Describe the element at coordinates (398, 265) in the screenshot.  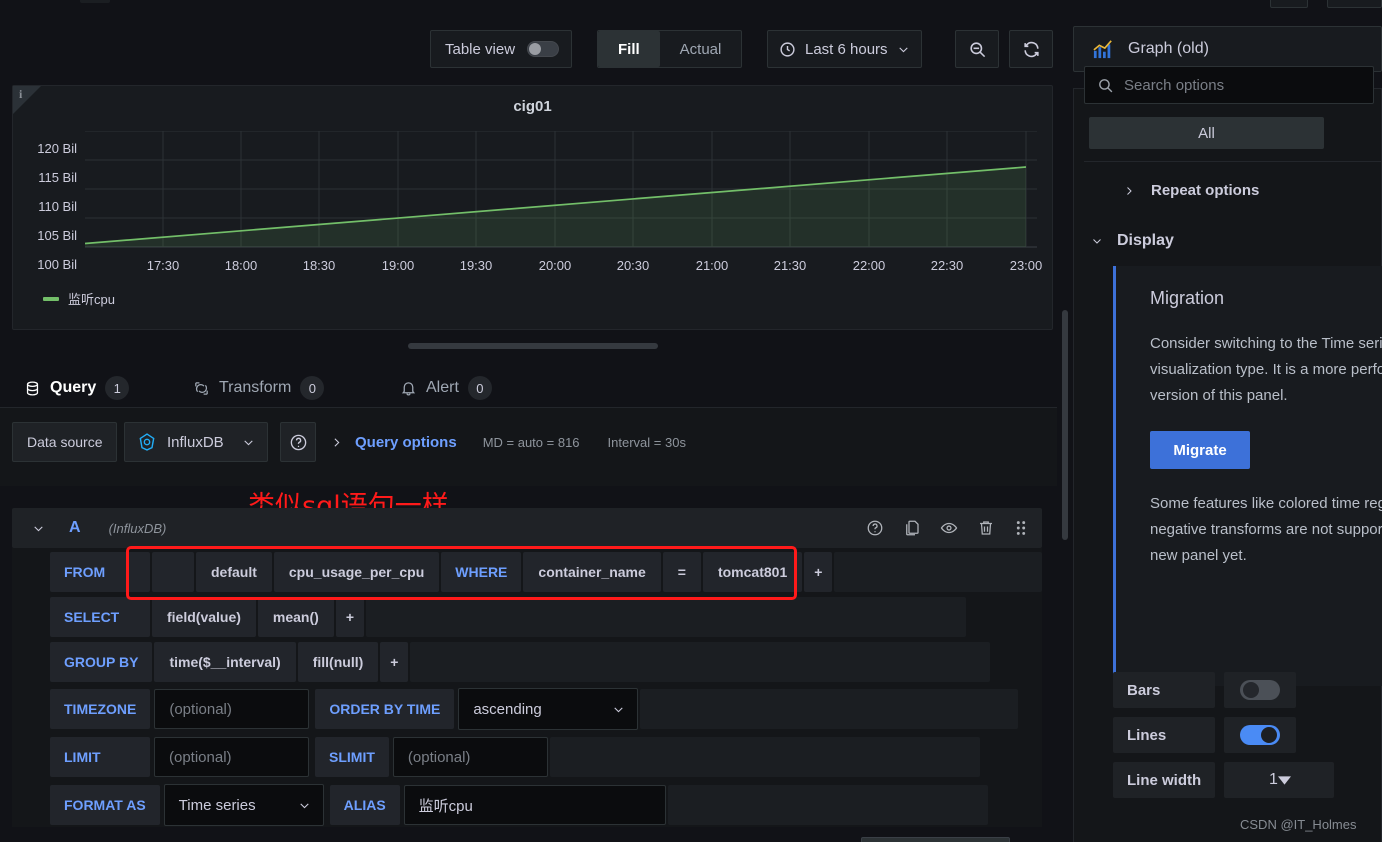
I see `x-tick-label: 19:00` at that location.